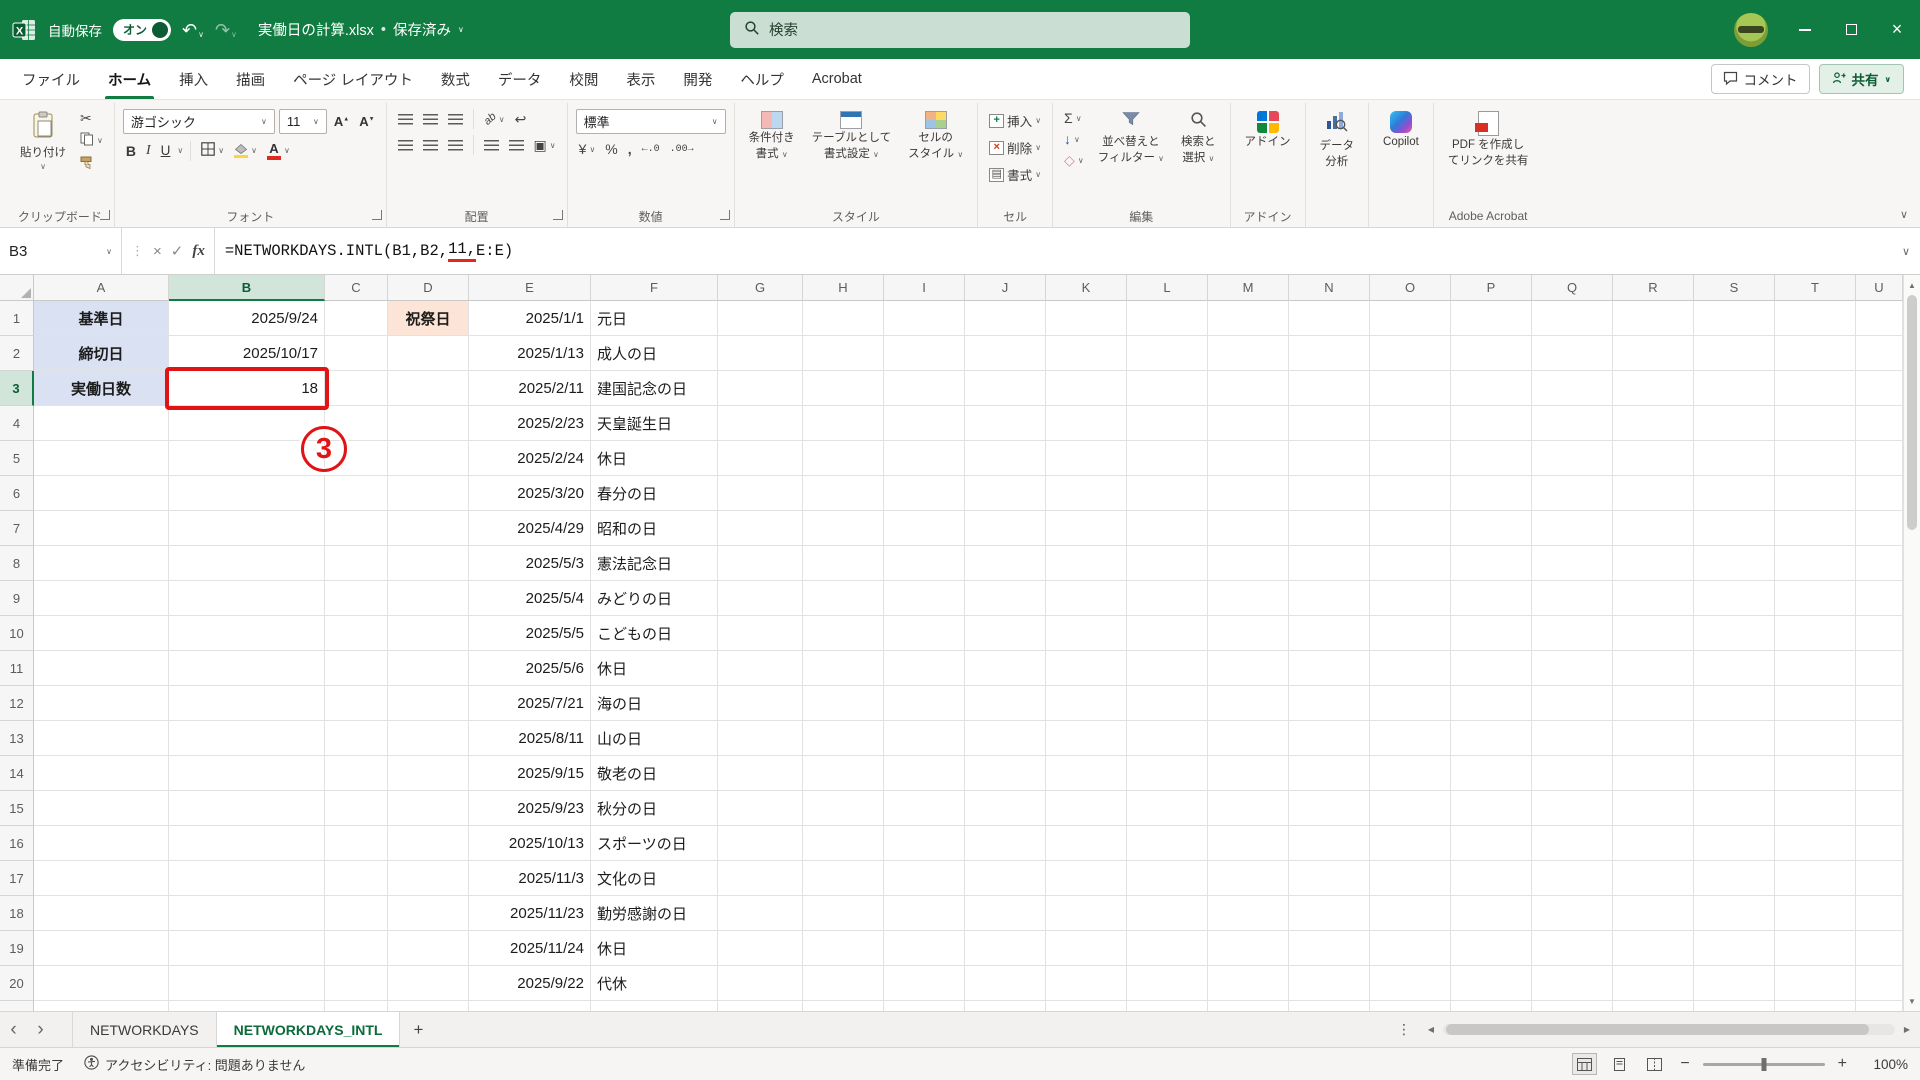 The image size is (1920, 1080). Describe the element at coordinates (356, 598) in the screenshot. I see `cell-C9` at that location.